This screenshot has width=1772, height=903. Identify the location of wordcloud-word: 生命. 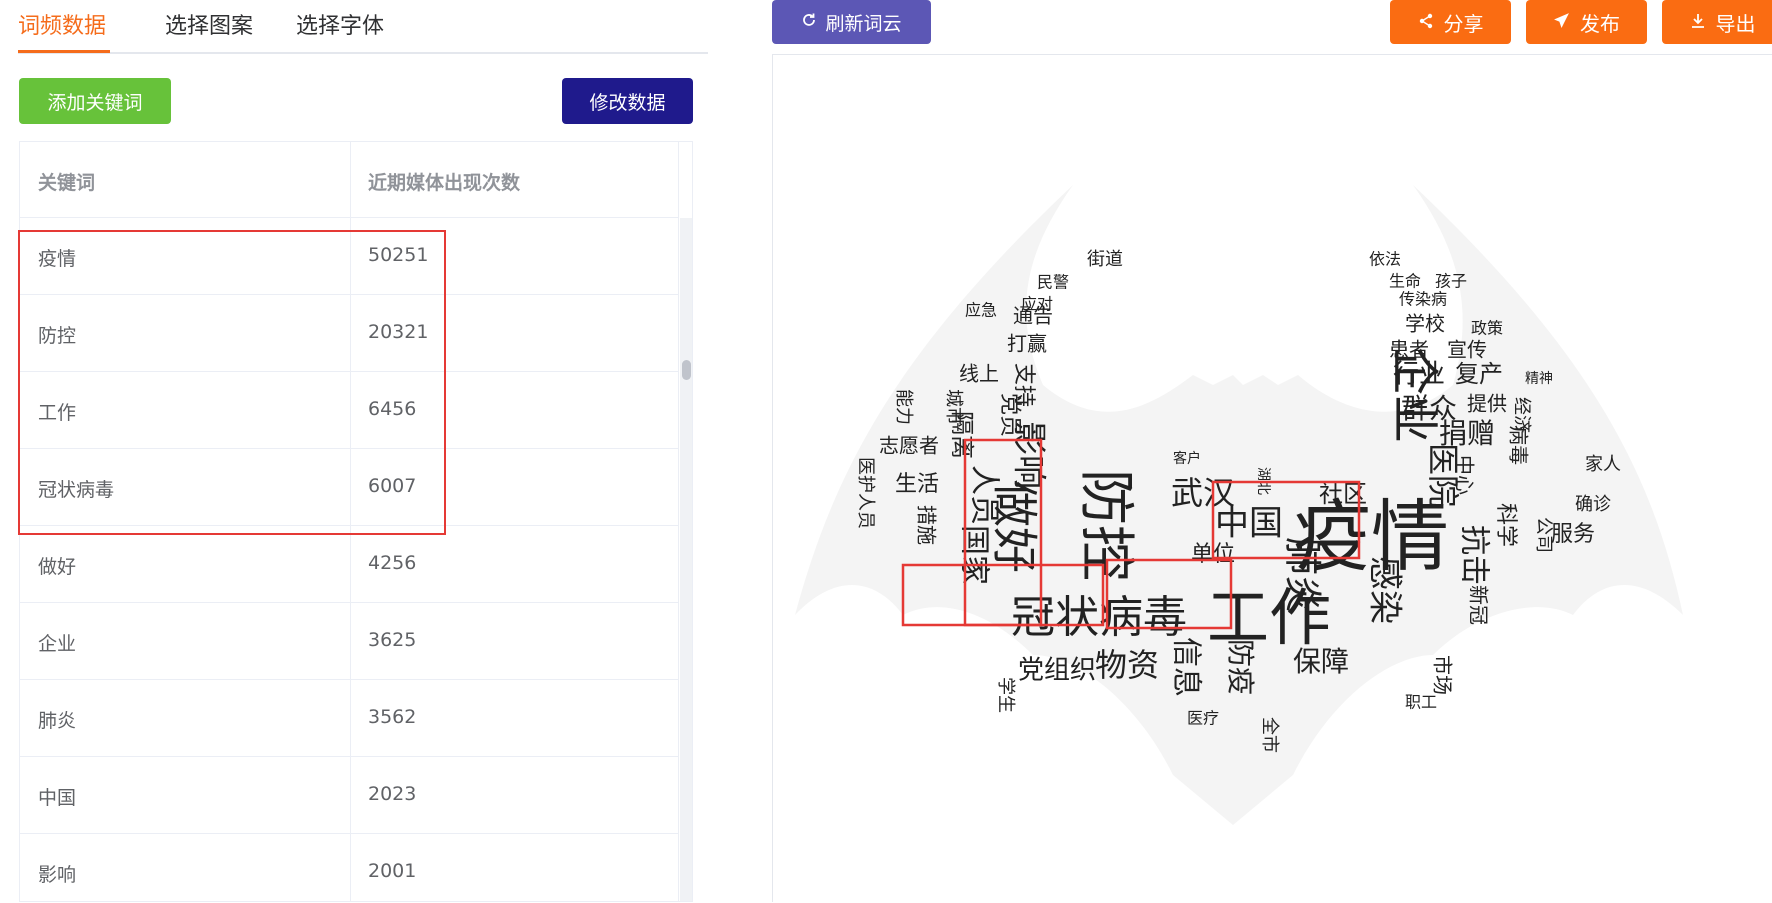
(1405, 281).